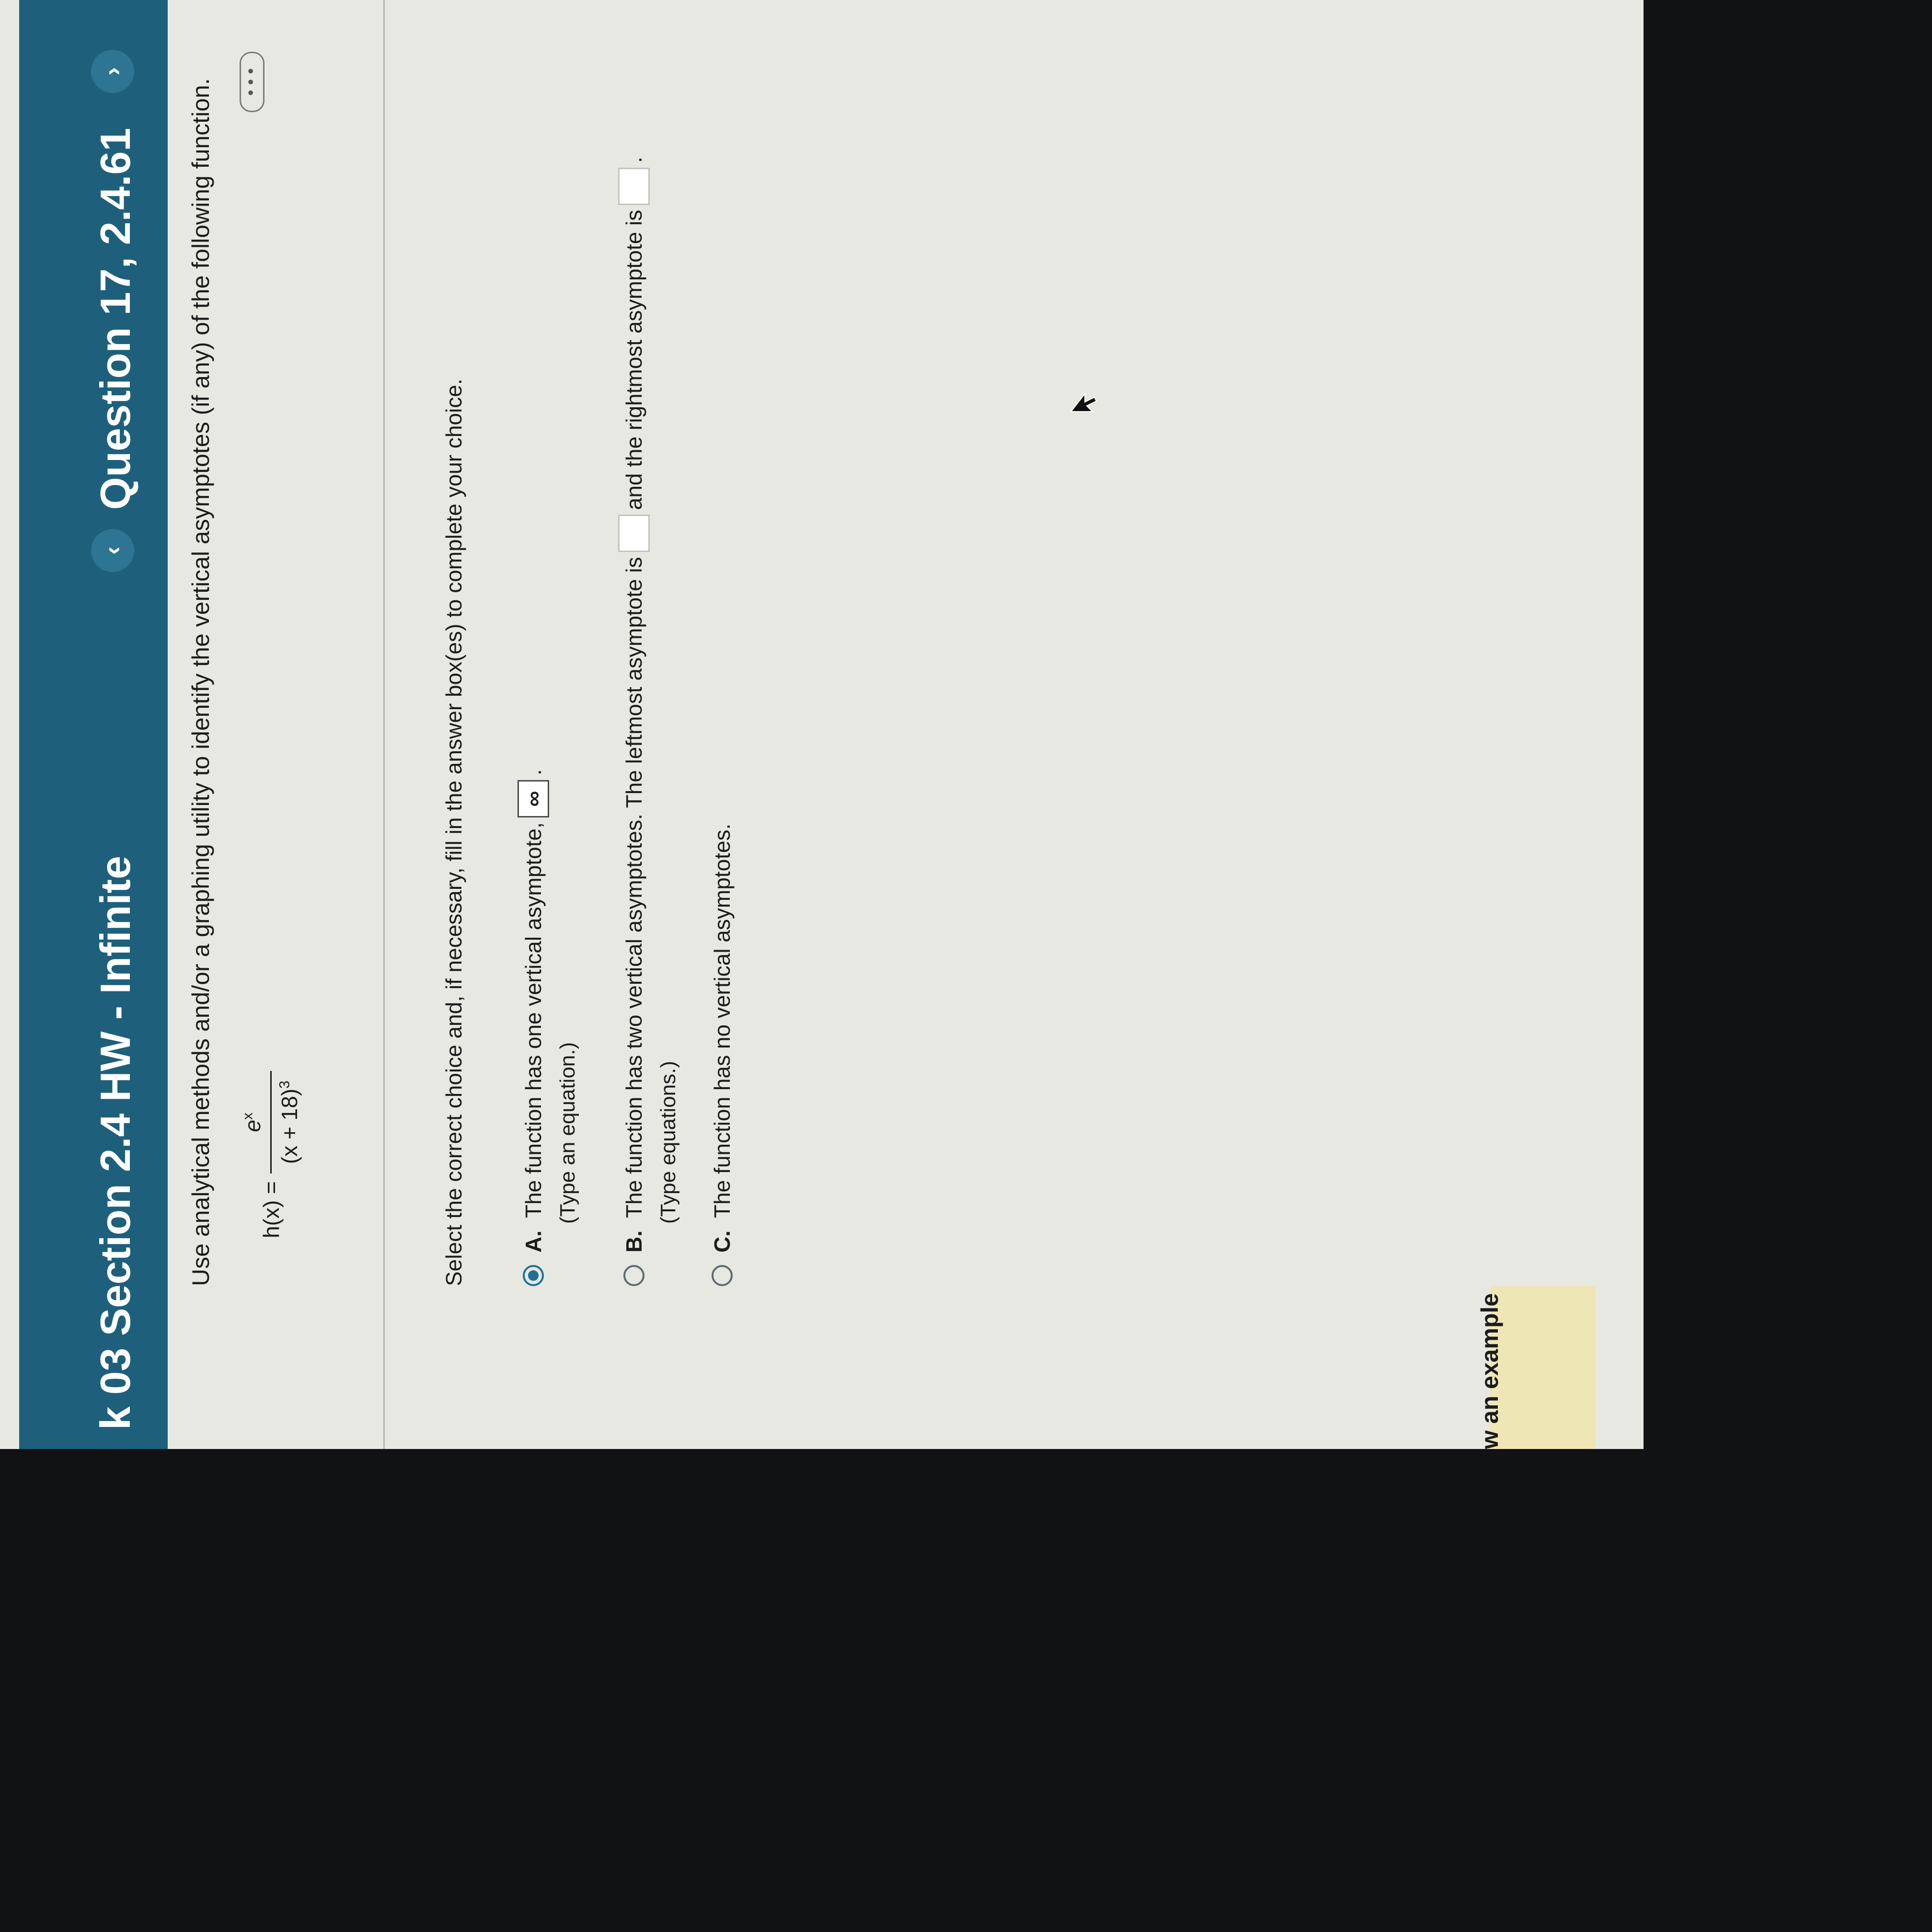 The height and width of the screenshot is (1932, 1932). What do you see at coordinates (252, 1122) in the screenshot?
I see `fraction-numerator: ex` at bounding box center [252, 1122].